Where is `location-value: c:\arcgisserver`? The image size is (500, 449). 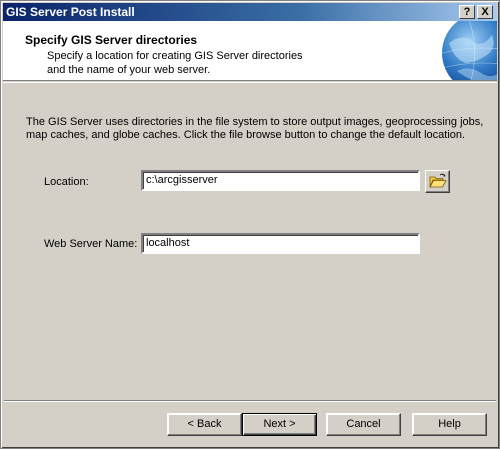
location-value: c:\arcgisserver is located at coordinates (182, 180).